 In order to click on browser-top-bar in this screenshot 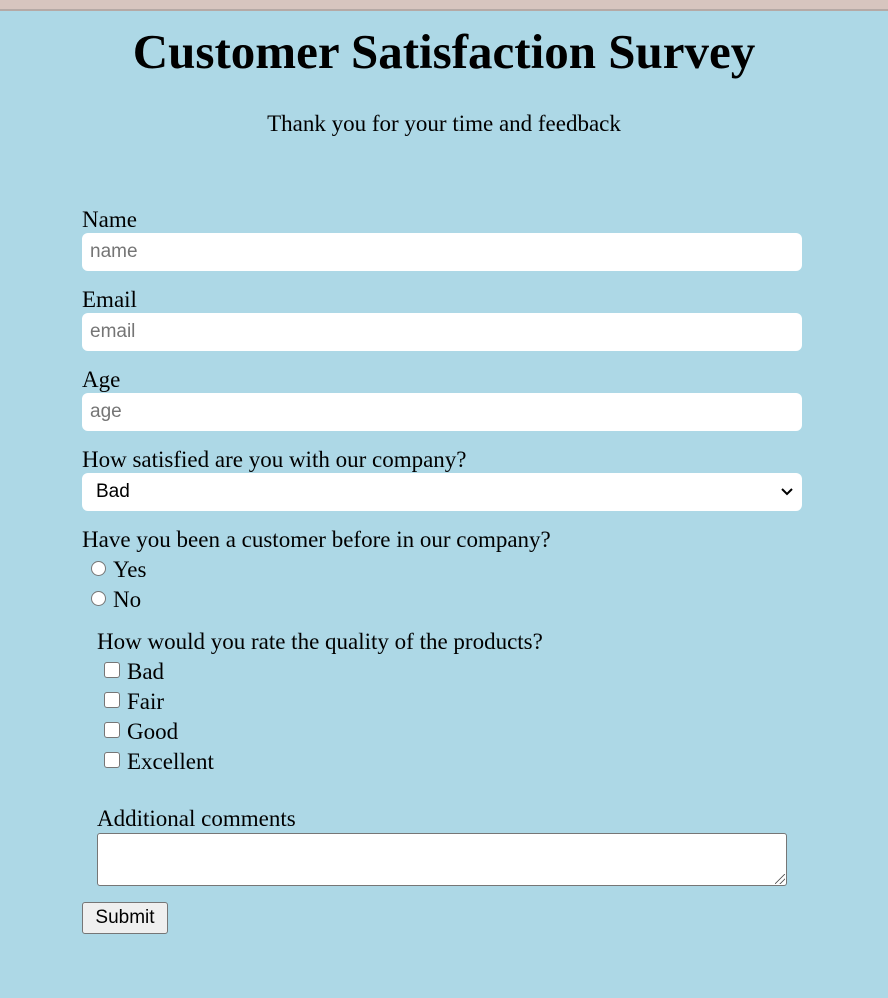, I will do `click(444, 5)`.